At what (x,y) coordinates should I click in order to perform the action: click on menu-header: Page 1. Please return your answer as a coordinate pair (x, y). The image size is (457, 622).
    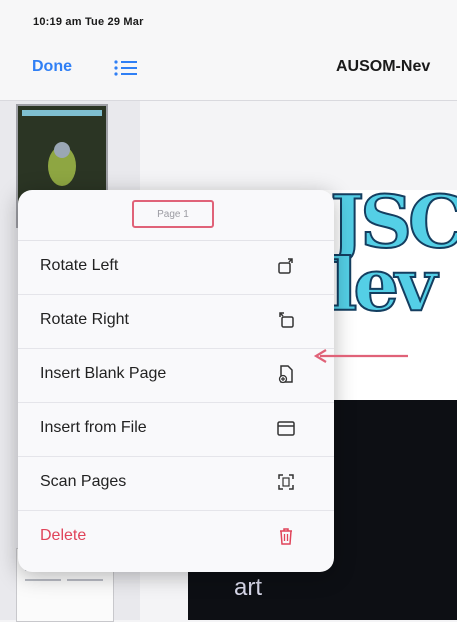
    Looking at the image, I should click on (176, 215).